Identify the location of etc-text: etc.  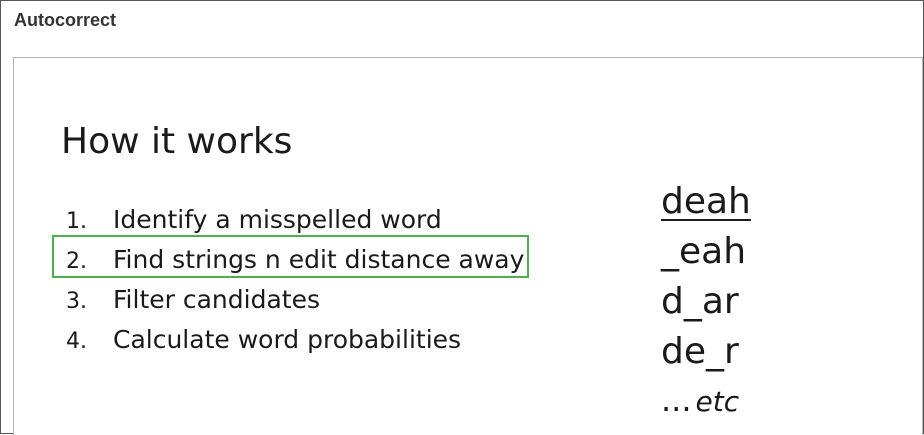
(717, 401).